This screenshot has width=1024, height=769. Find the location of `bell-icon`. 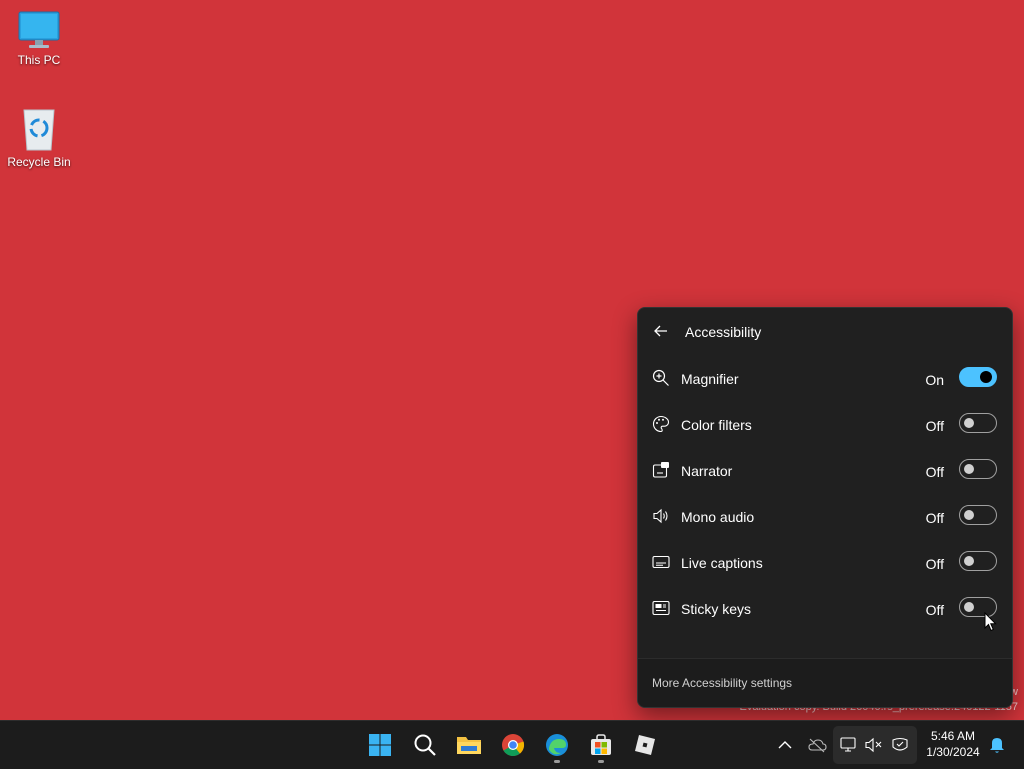

bell-icon is located at coordinates (997, 745).